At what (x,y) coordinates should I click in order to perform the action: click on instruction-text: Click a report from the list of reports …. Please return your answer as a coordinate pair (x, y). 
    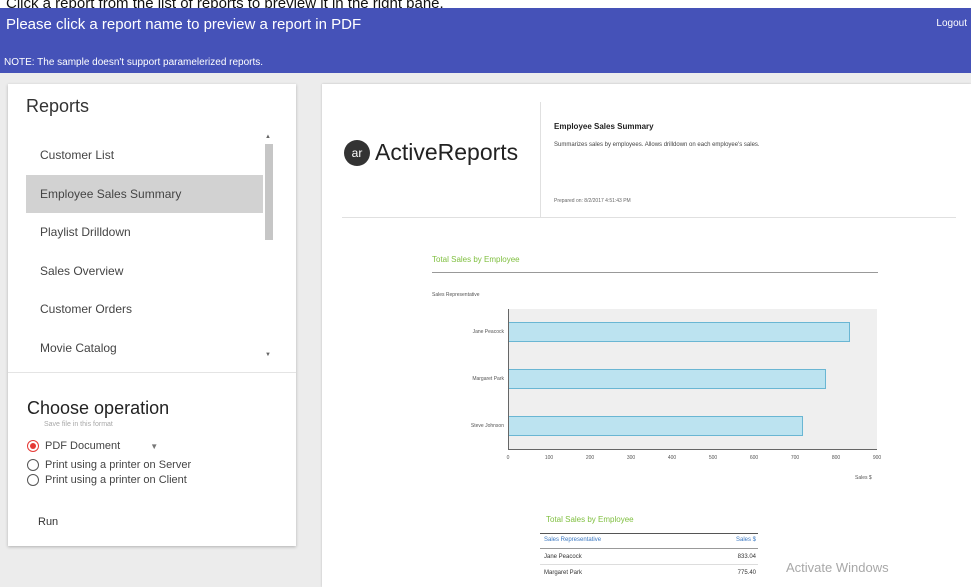
    Looking at the image, I should click on (485, 4).